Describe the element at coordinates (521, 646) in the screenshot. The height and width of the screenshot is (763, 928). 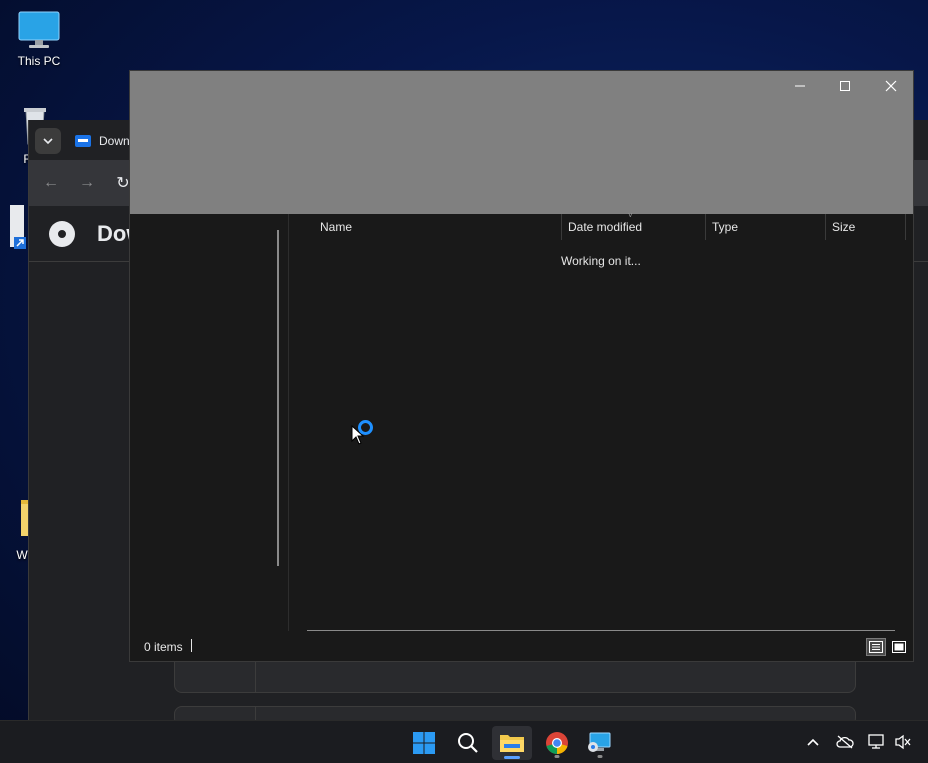
I see `status-bar: 0 items` at that location.